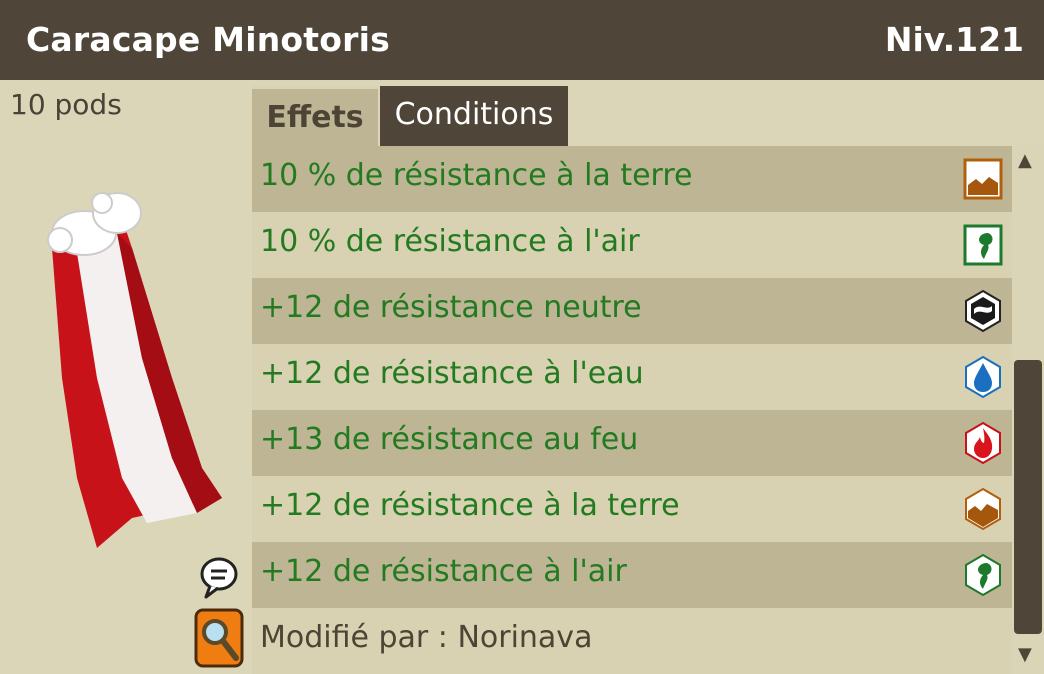  What do you see at coordinates (1025, 654) in the screenshot?
I see `scroll-down-arrow-icon: ▼` at bounding box center [1025, 654].